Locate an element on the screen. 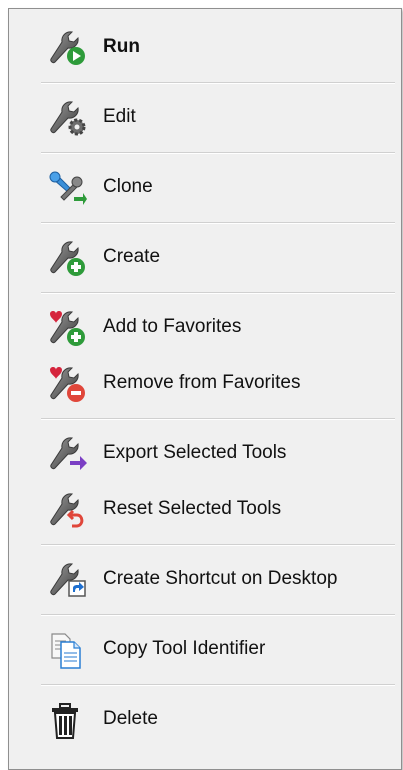  menu-item-copy-identifier: Copy Tool Identifier is located at coordinates (205, 649).